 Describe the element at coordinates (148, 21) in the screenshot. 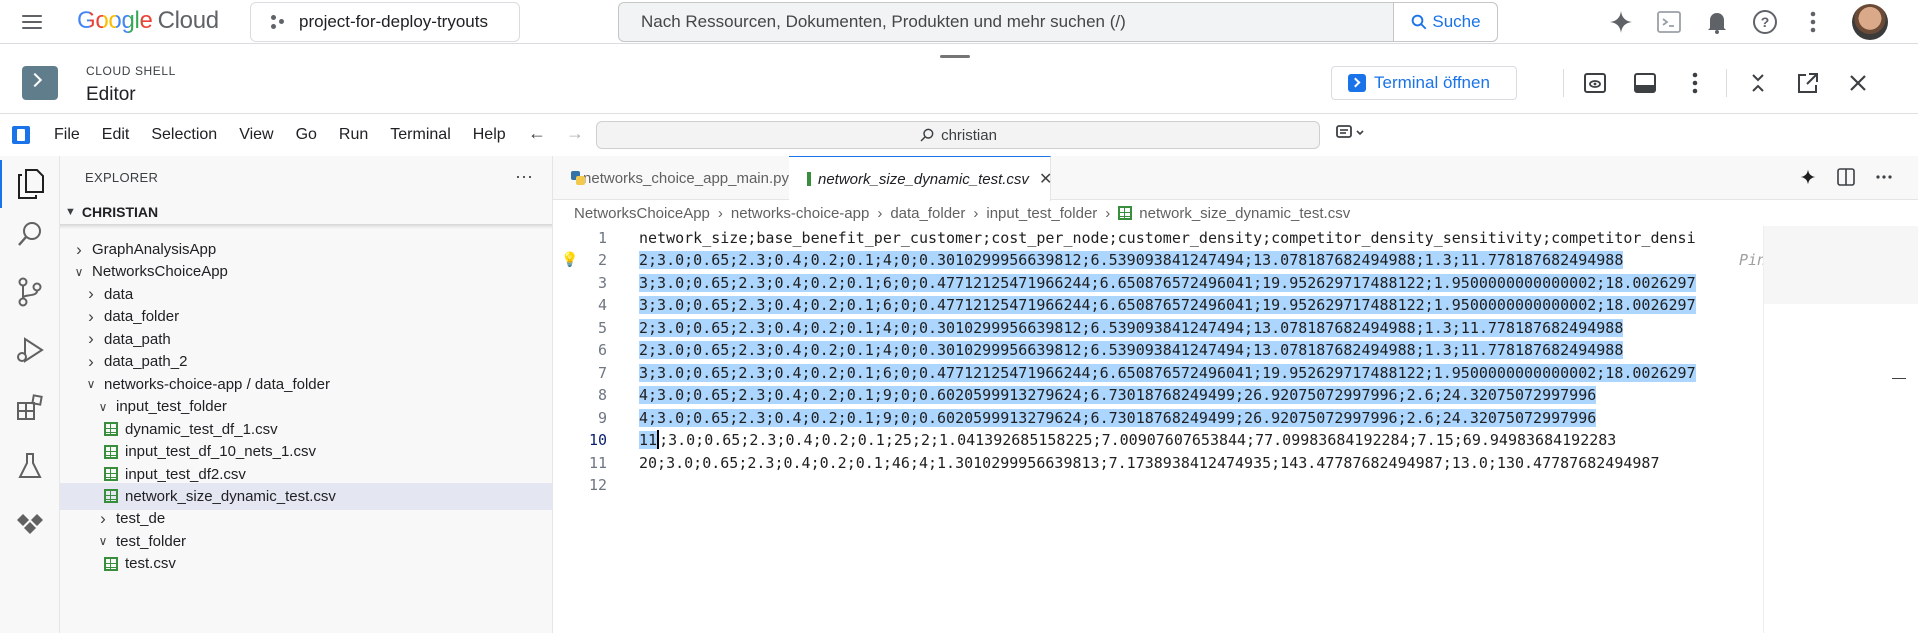

I see `google-cloud-logo: Google Cloud` at that location.